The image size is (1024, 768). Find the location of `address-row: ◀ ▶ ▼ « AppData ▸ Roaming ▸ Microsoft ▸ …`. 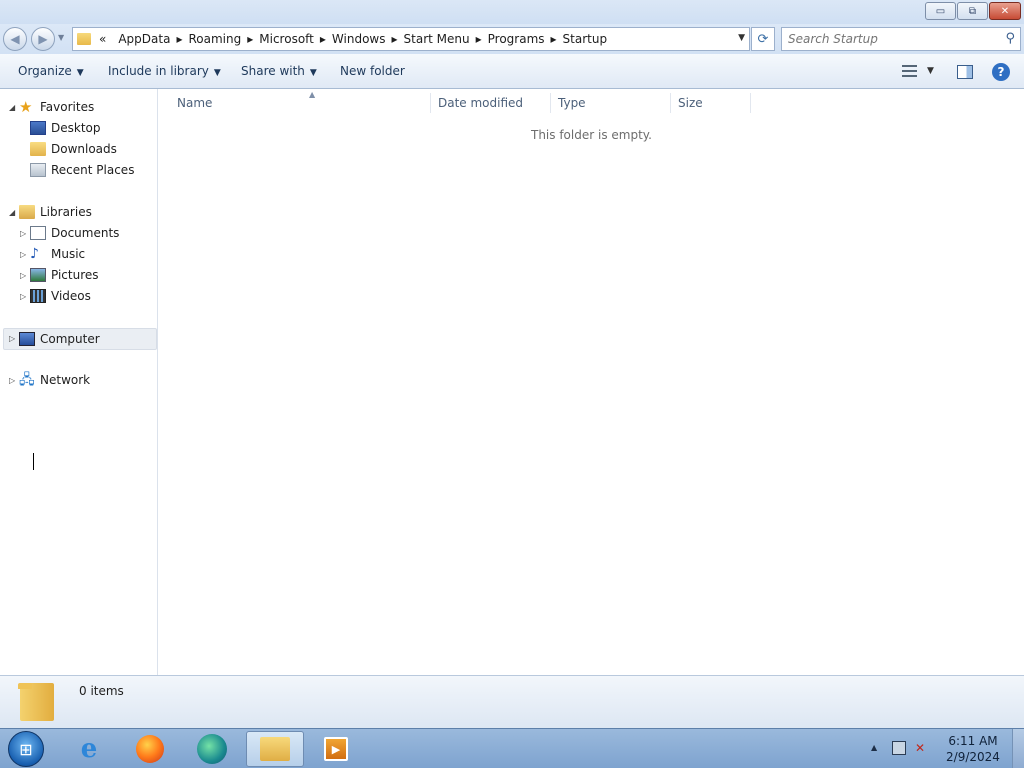

address-row: ◀ ▶ ▼ « AppData ▸ Roaming ▸ Microsoft ▸ … is located at coordinates (512, 39).